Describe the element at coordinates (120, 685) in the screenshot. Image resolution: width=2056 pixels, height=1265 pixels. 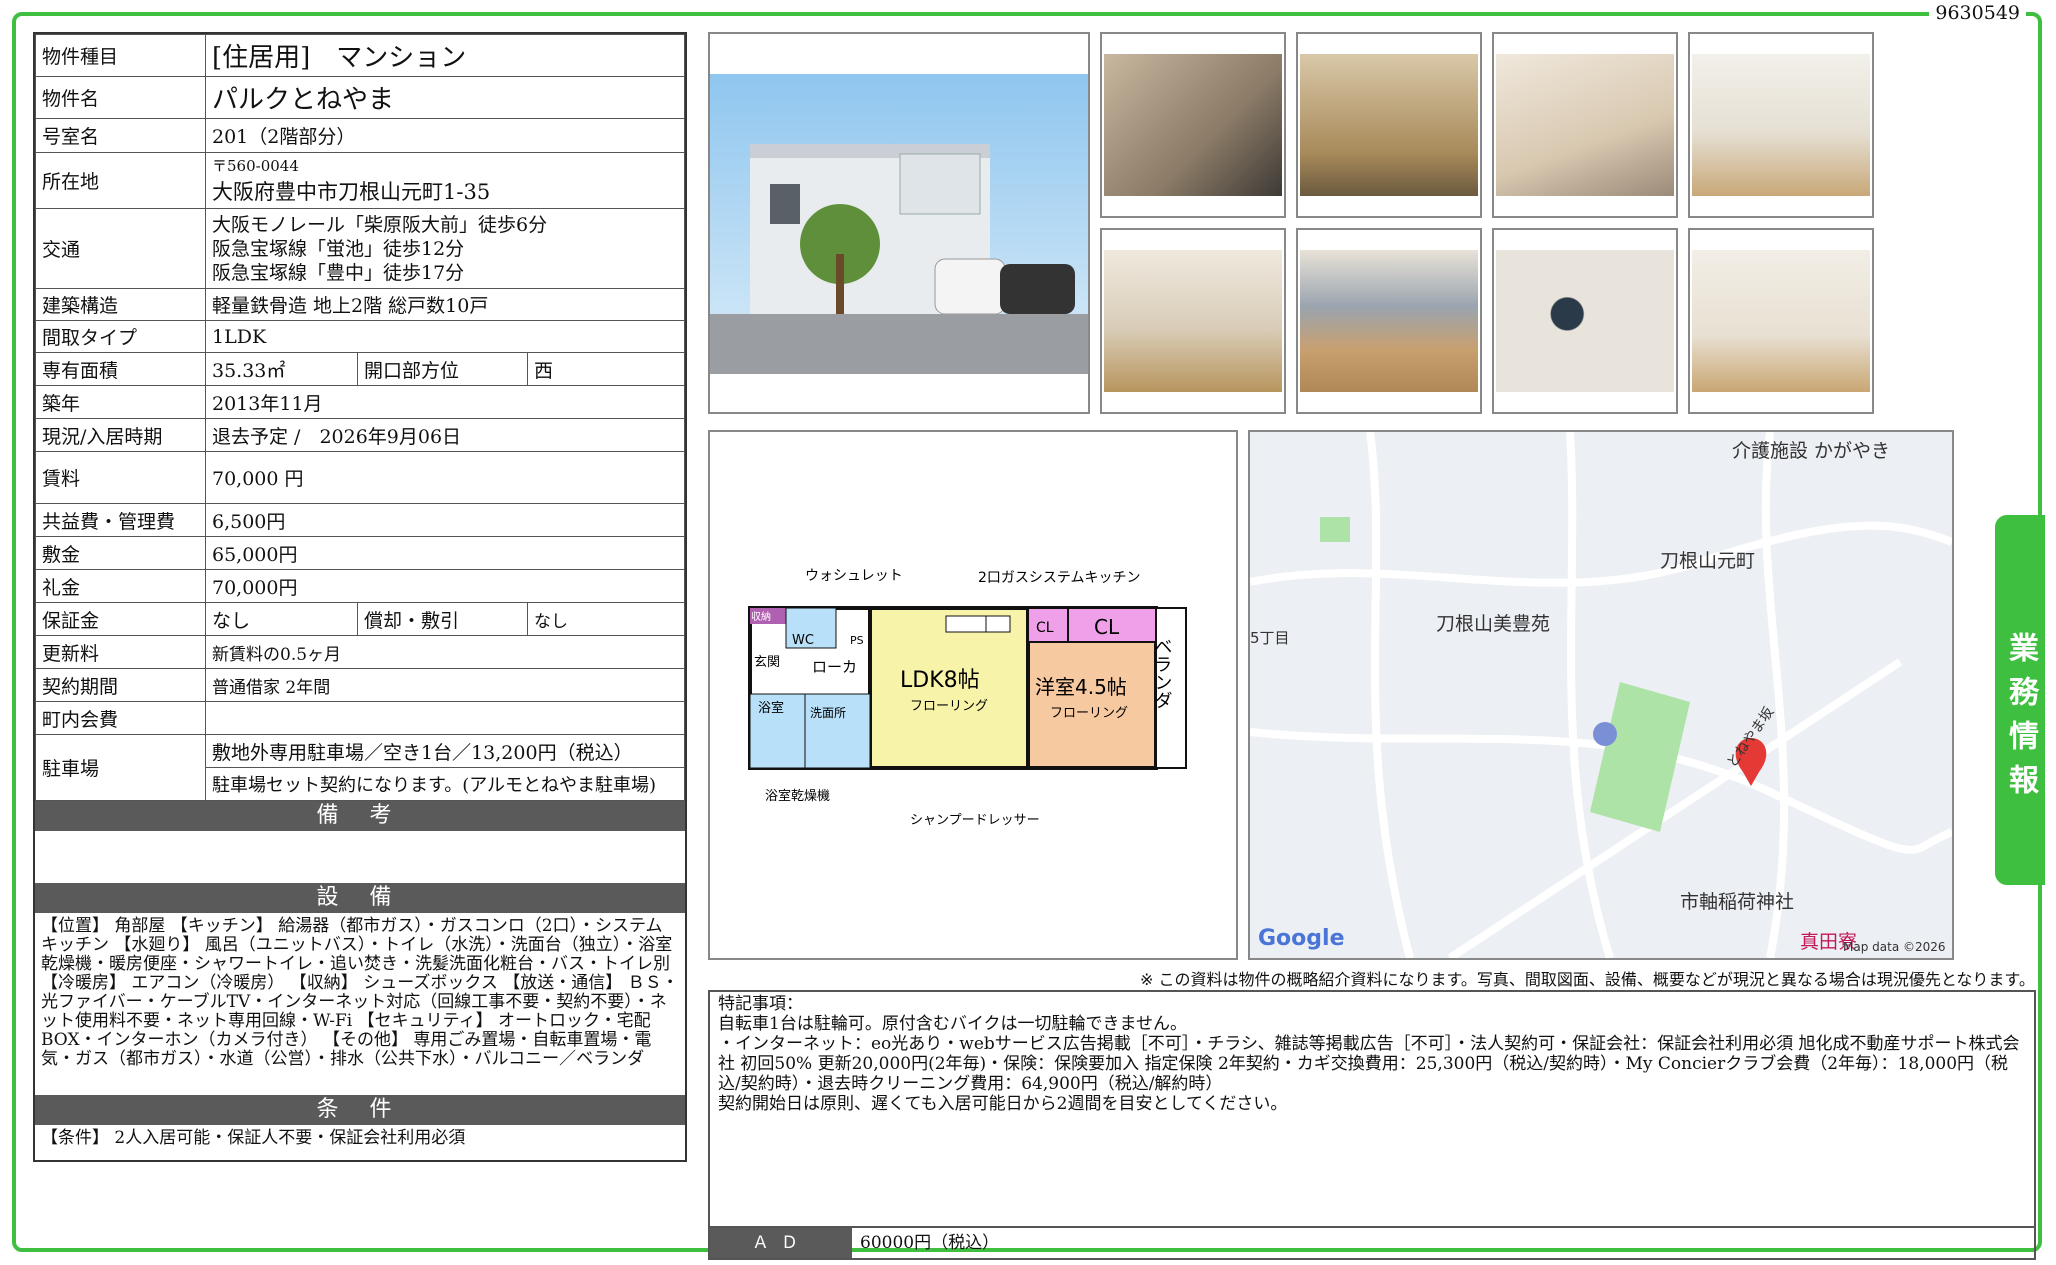
I see `label-contract: 契約期間` at that location.